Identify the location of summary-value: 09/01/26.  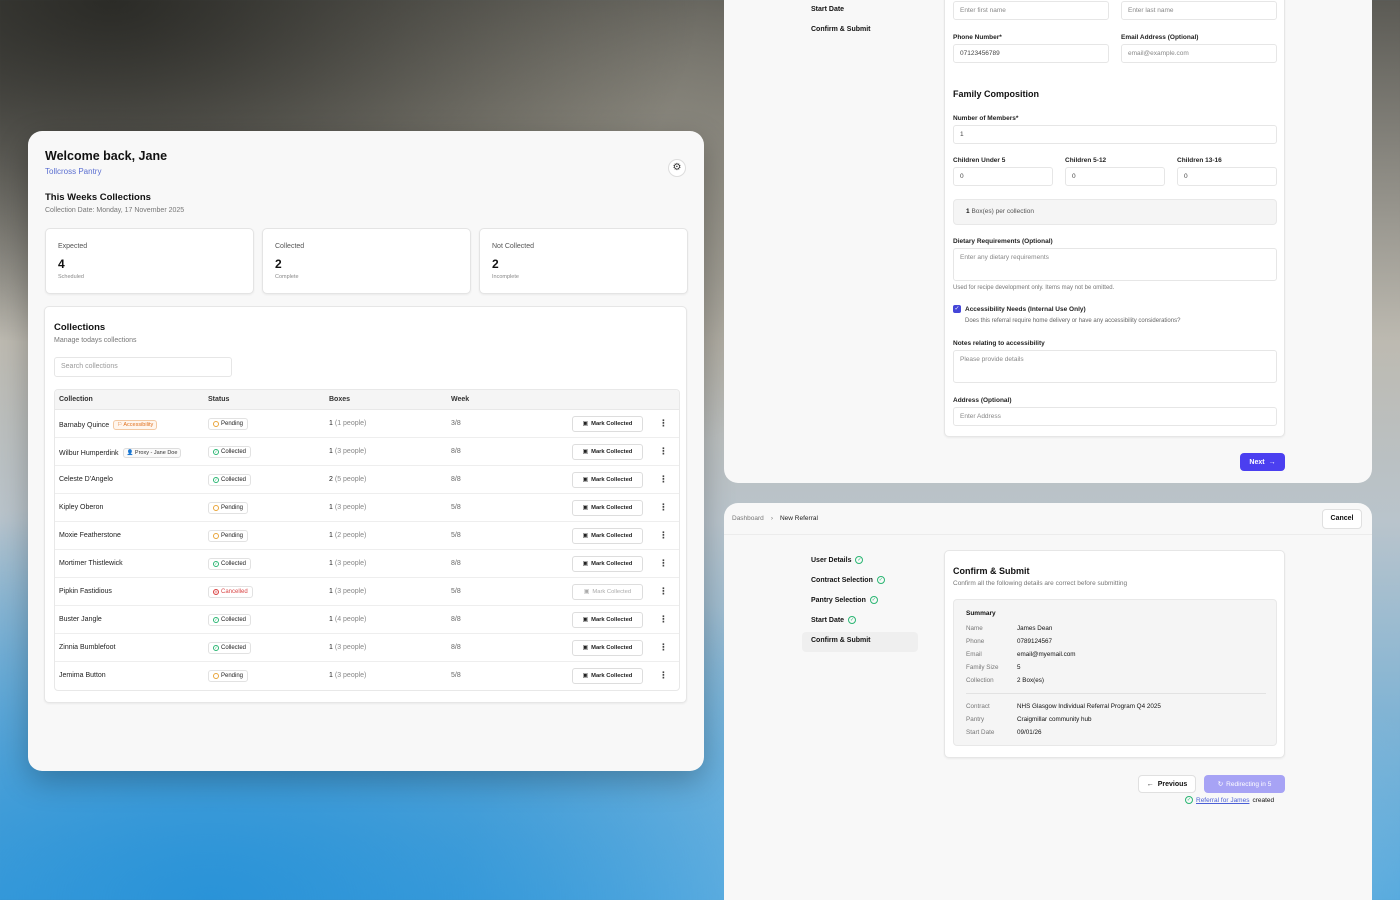
(1029, 732).